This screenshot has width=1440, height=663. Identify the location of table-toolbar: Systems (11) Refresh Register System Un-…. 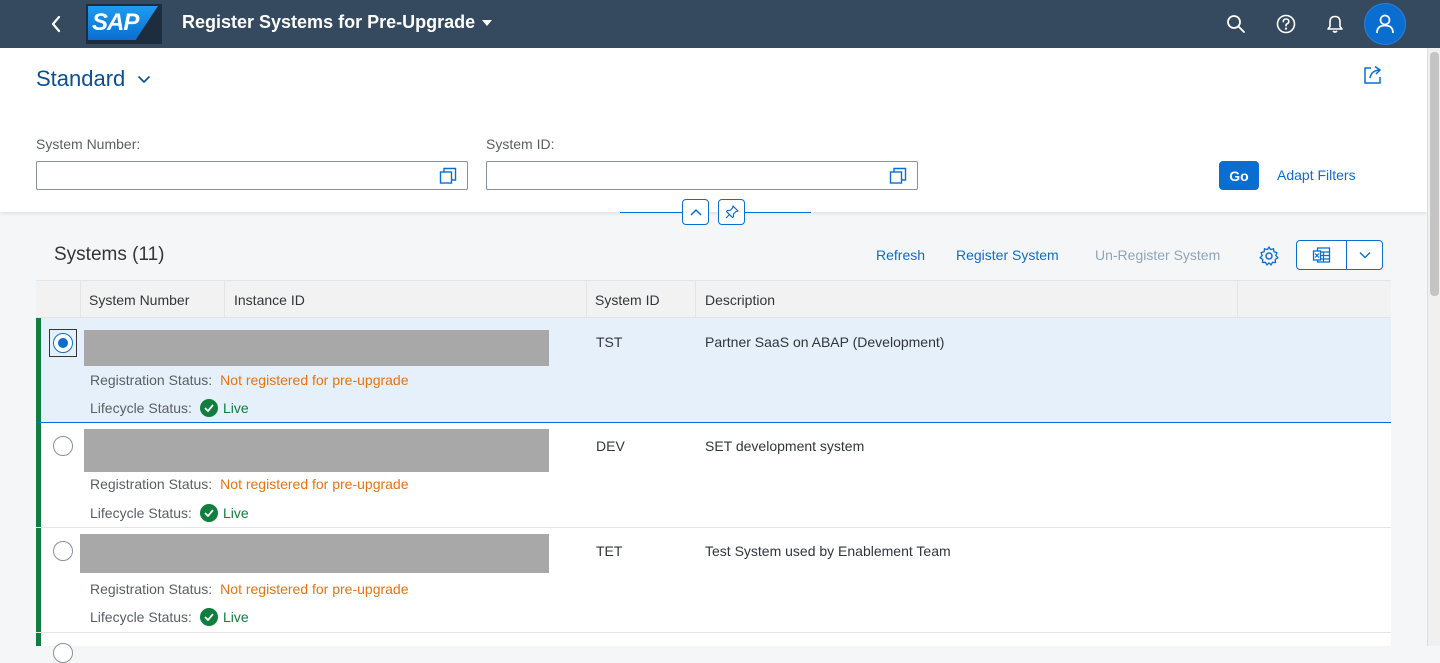
(713, 256).